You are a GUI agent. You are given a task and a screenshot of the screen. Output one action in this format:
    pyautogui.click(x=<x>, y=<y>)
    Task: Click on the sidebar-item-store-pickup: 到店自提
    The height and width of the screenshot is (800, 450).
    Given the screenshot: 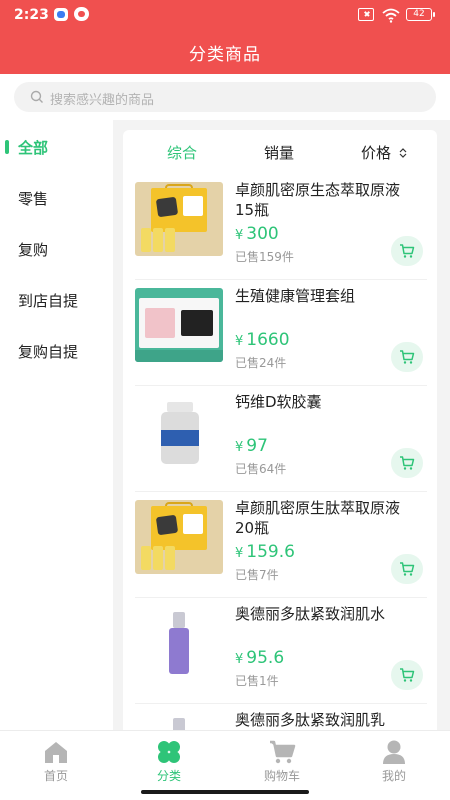 What is the action you would take?
    pyautogui.click(x=56, y=300)
    